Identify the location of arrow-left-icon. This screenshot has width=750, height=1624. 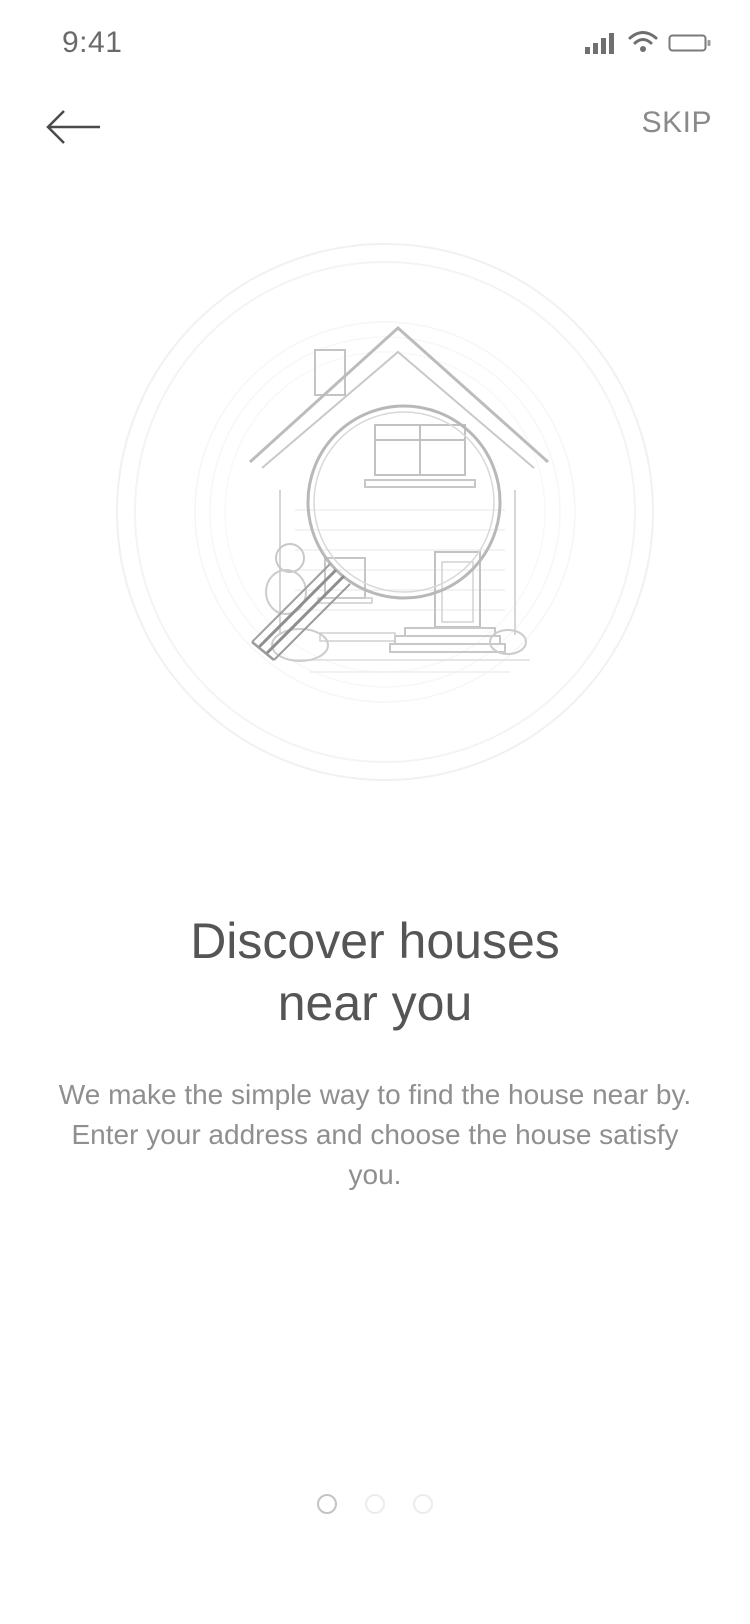
(73, 127).